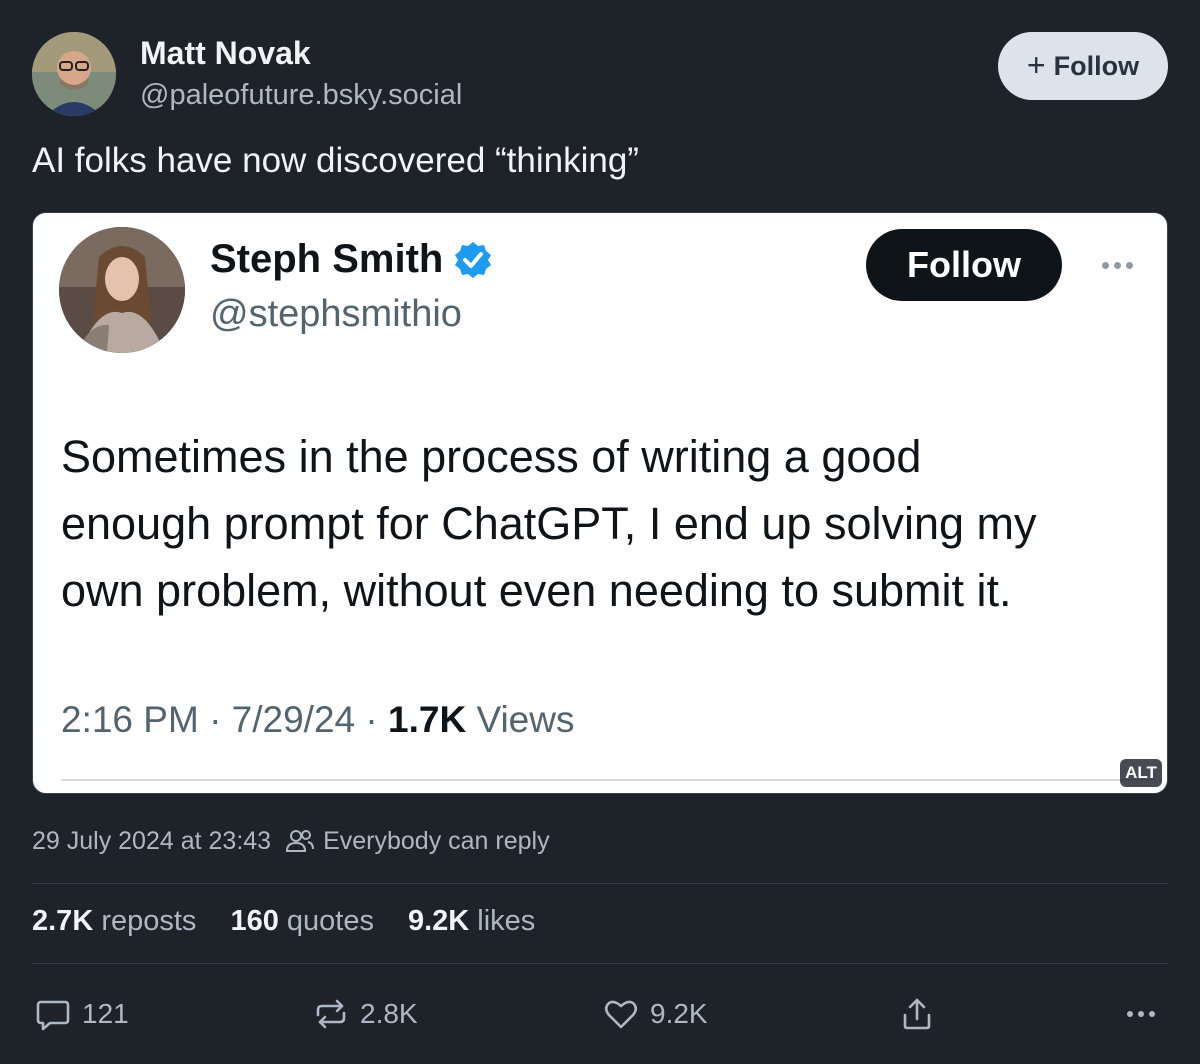  What do you see at coordinates (607, 780) in the screenshot?
I see `tweet-divider` at bounding box center [607, 780].